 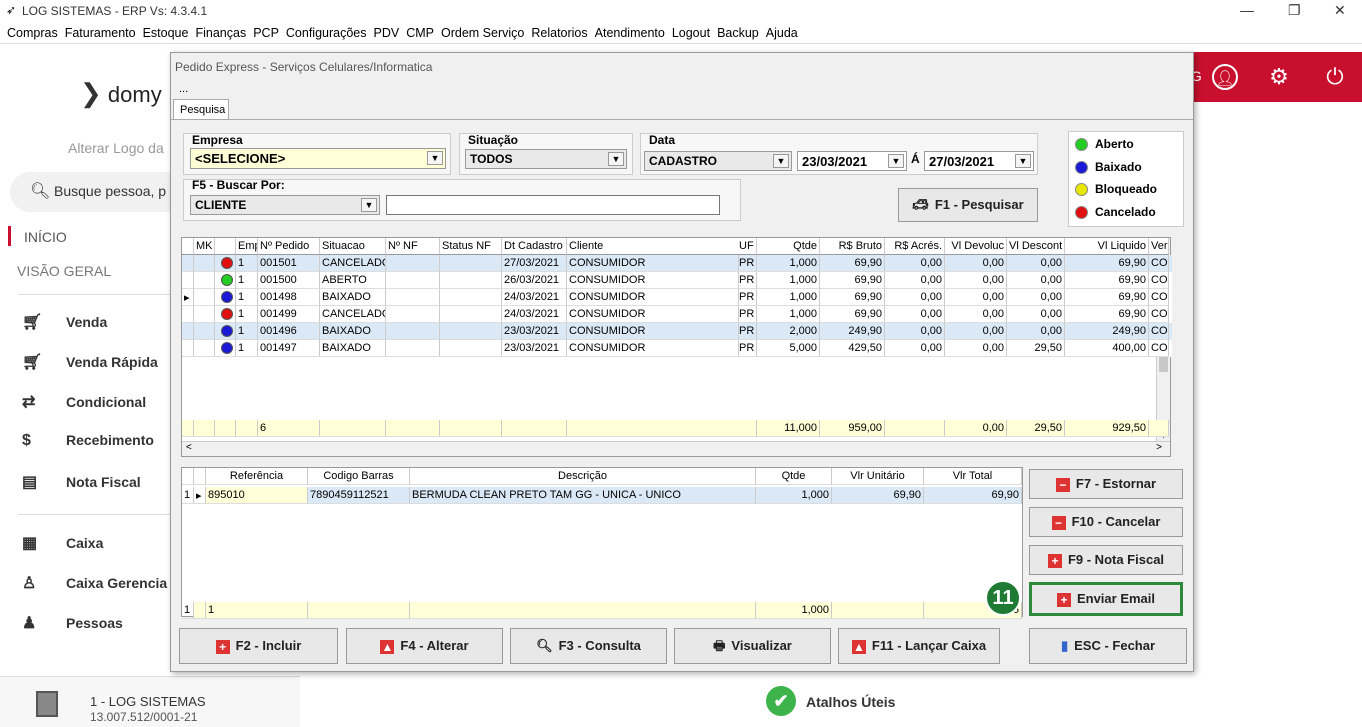 I want to click on search-input: Busque pessoa, p, so click(x=110, y=191).